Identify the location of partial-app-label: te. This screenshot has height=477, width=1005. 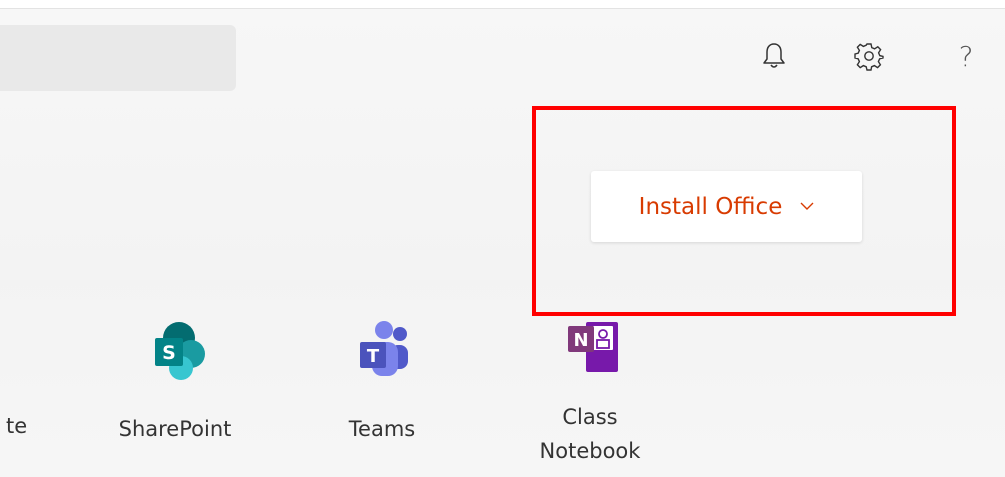
(17, 426).